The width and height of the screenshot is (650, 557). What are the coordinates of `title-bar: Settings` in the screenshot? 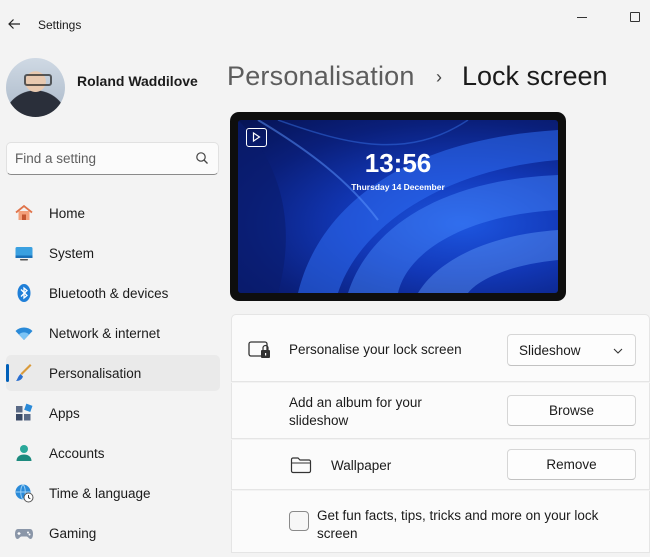 It's located at (325, 25).